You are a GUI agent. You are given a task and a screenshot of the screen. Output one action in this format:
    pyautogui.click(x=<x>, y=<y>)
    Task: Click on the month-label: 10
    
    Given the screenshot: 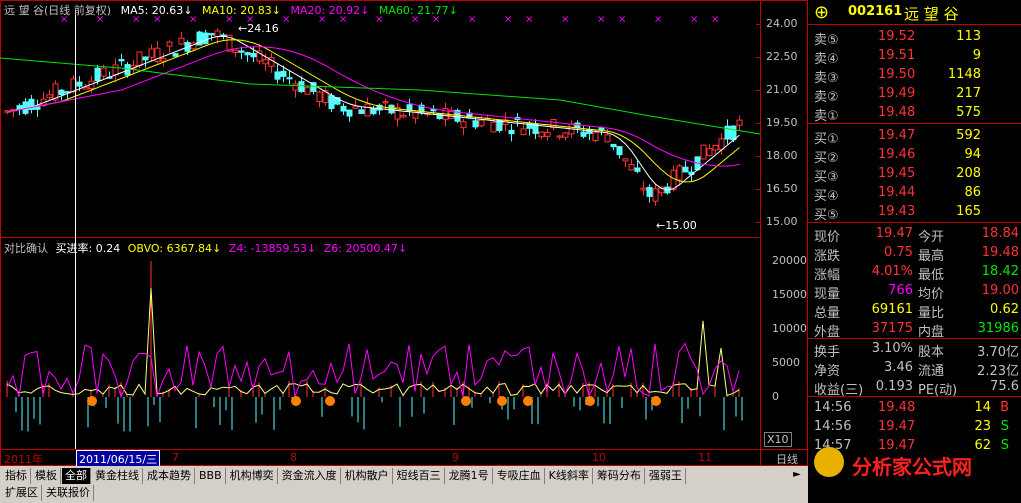 What is the action you would take?
    pyautogui.click(x=599, y=457)
    